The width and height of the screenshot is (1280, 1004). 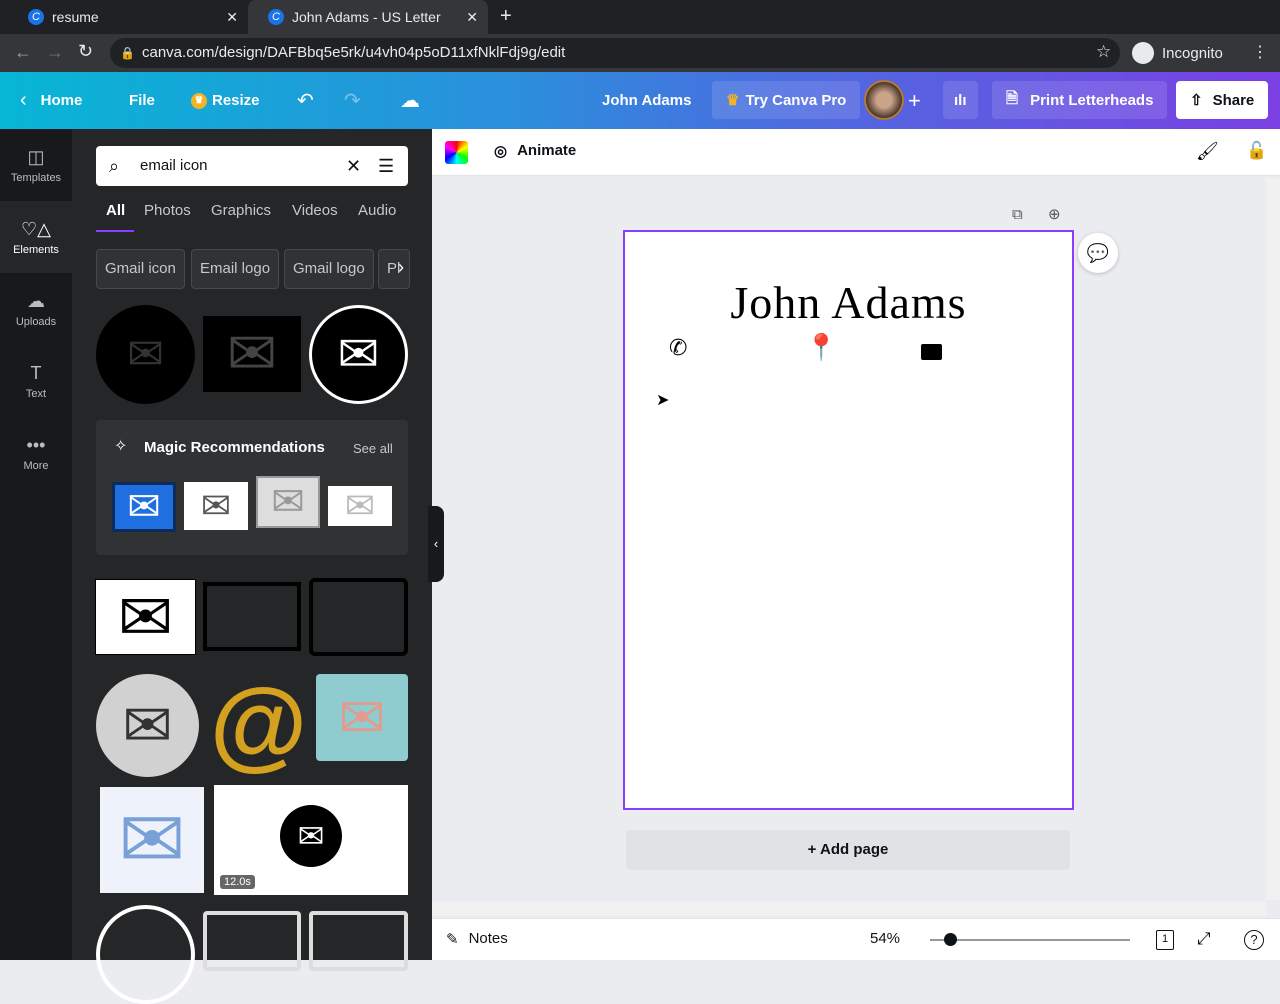 What do you see at coordinates (1103, 52) in the screenshot?
I see `star-icon: ☆` at bounding box center [1103, 52].